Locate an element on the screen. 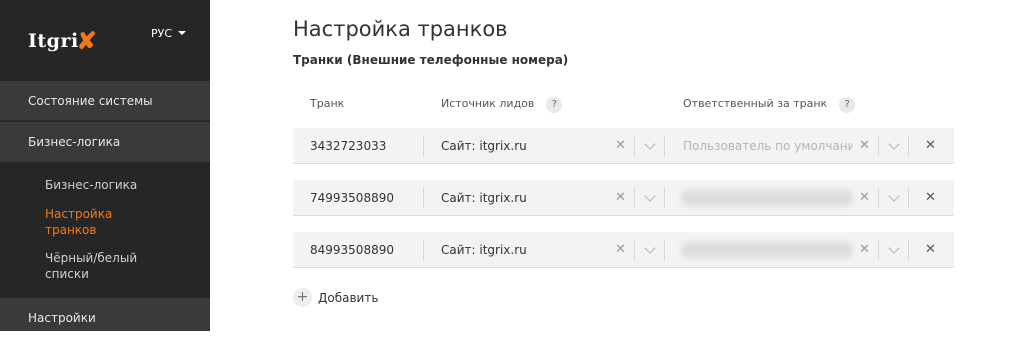 The height and width of the screenshot is (338, 1024). nav-item-business-logic: Бизнес-логика is located at coordinates (105, 142).